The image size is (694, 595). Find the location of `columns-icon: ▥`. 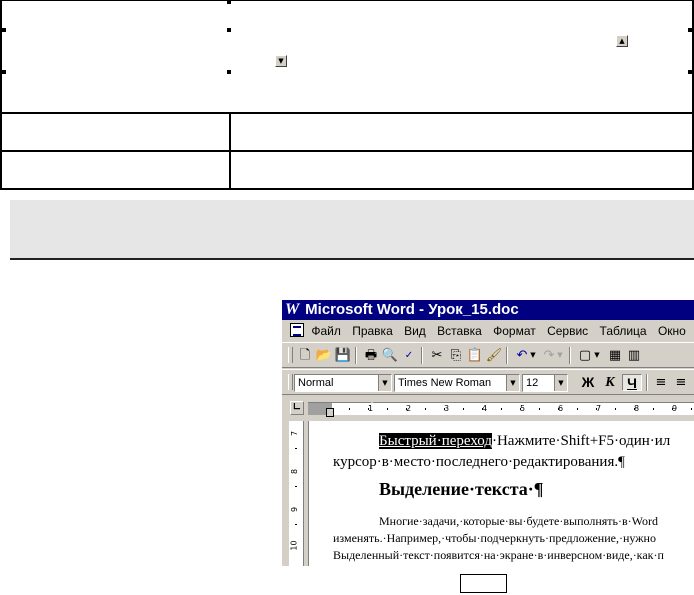

columns-icon: ▥ is located at coordinates (634, 355).